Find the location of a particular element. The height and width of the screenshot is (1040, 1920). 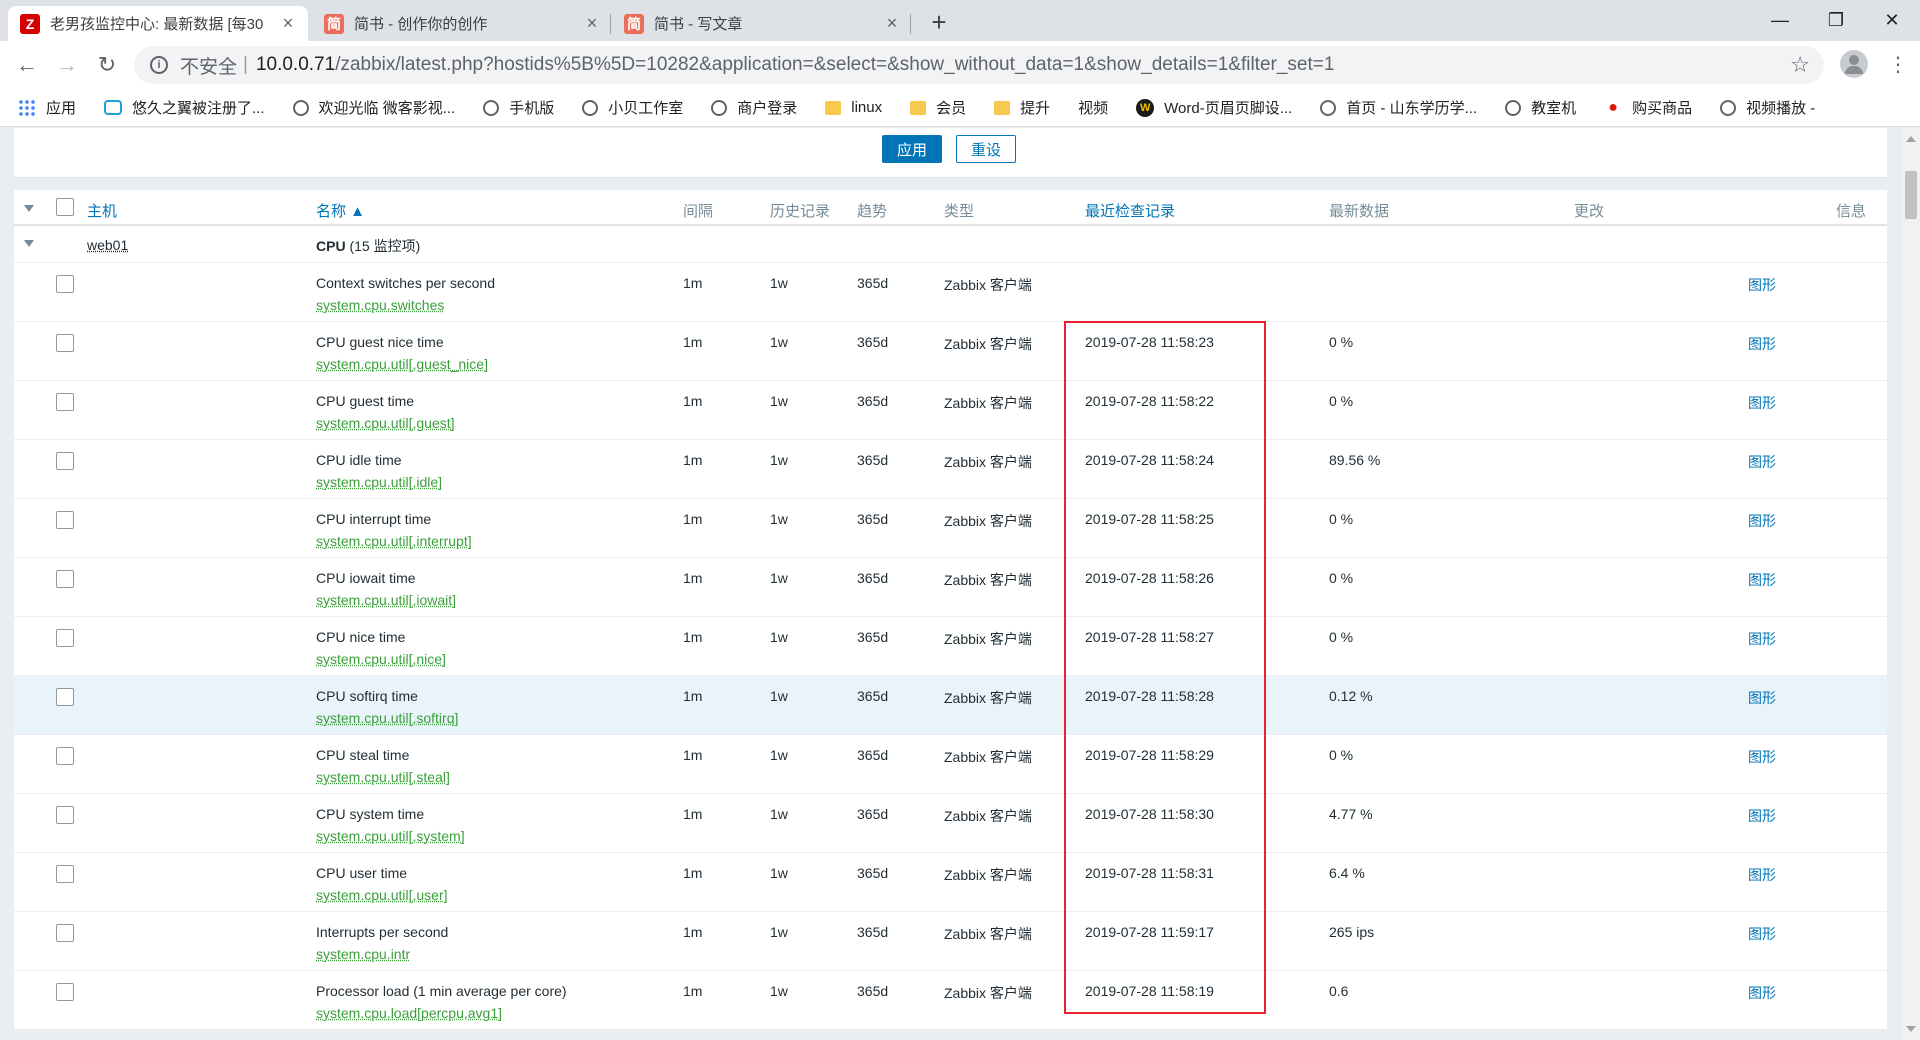

apply-filter-button: 应用 is located at coordinates (912, 149).